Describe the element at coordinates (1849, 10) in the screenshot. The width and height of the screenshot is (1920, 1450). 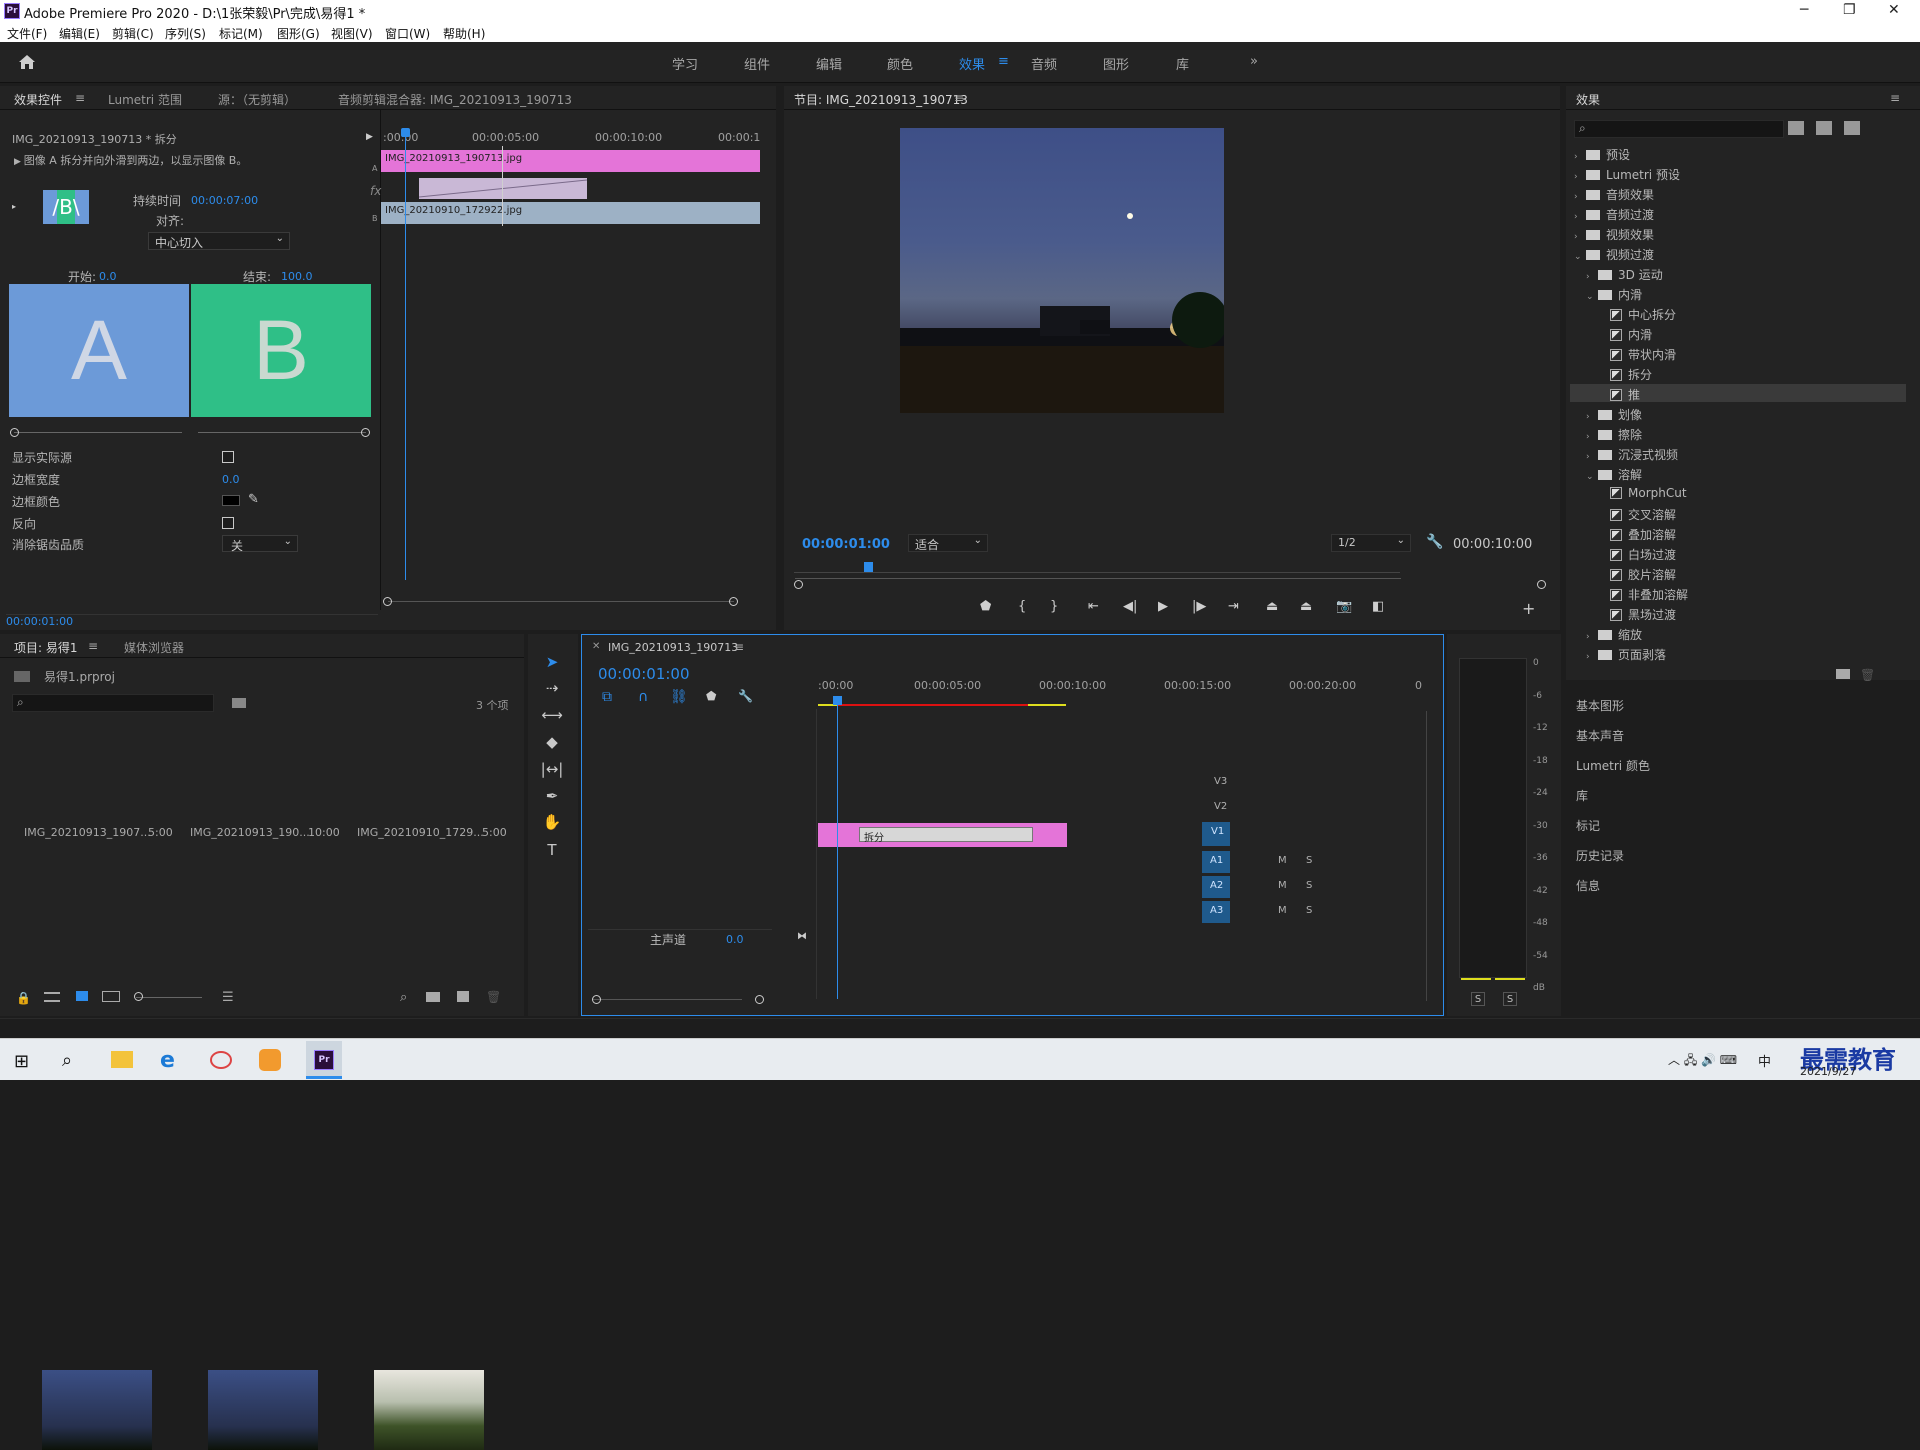
I see `maximize-icon: ❐` at that location.